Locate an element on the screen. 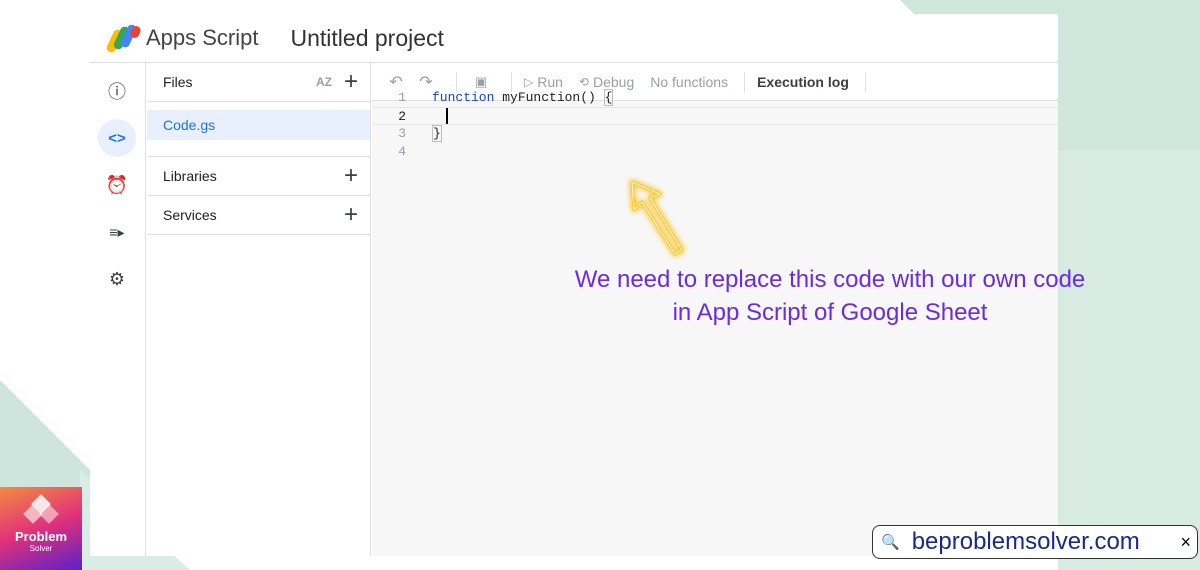 This screenshot has height=570, width=1200. libraries-row: Libraries + is located at coordinates (258, 176).